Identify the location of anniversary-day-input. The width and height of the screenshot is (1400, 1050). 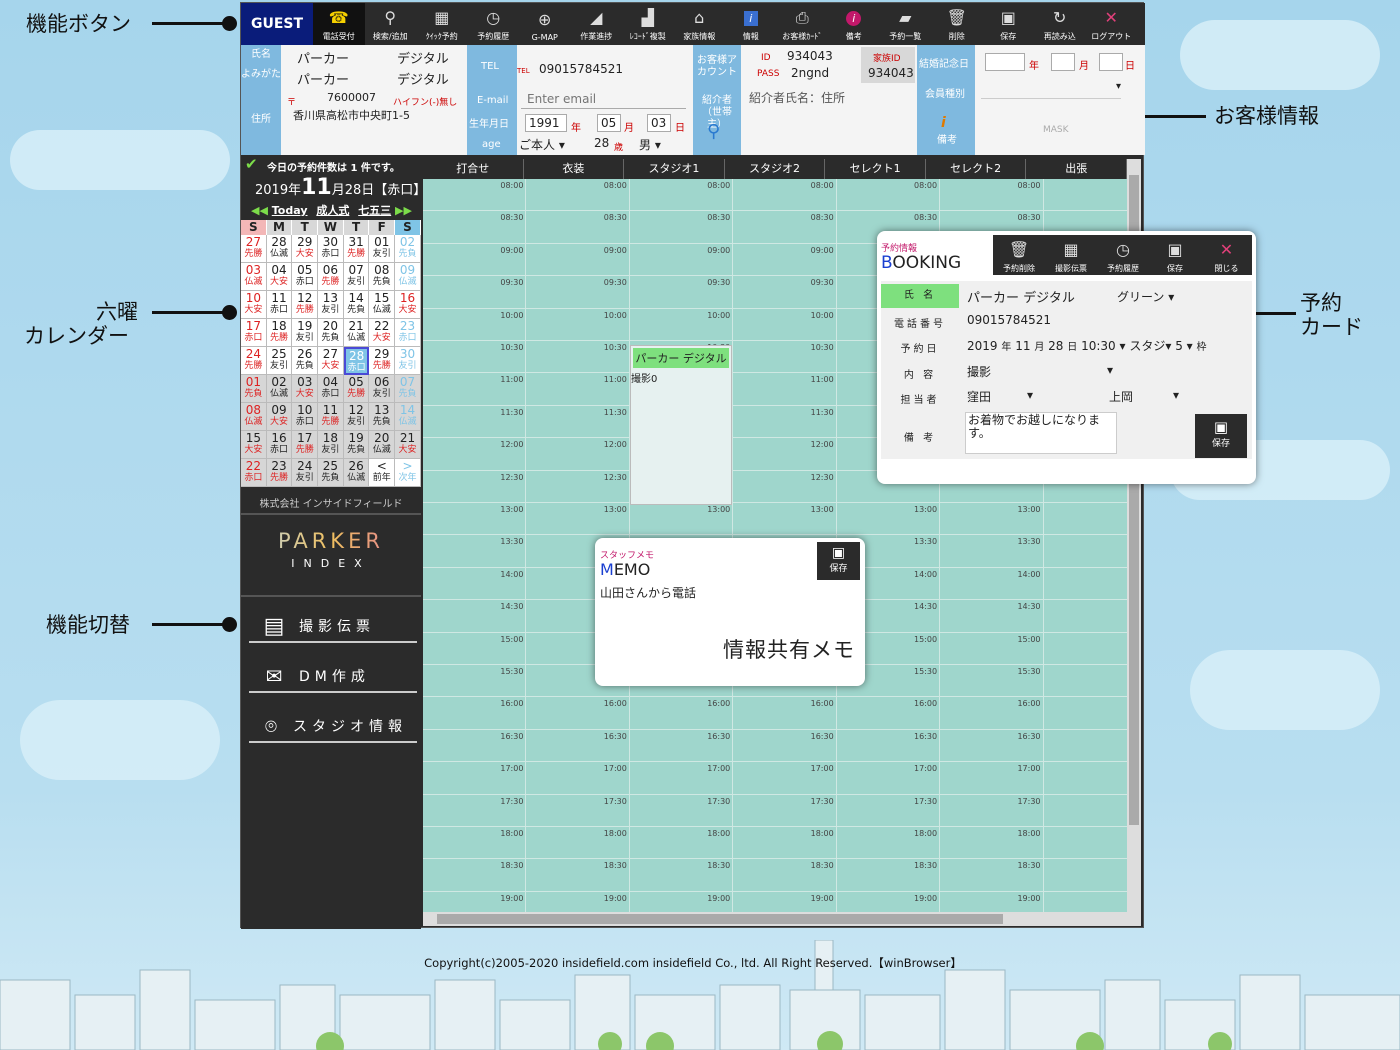
(1111, 62).